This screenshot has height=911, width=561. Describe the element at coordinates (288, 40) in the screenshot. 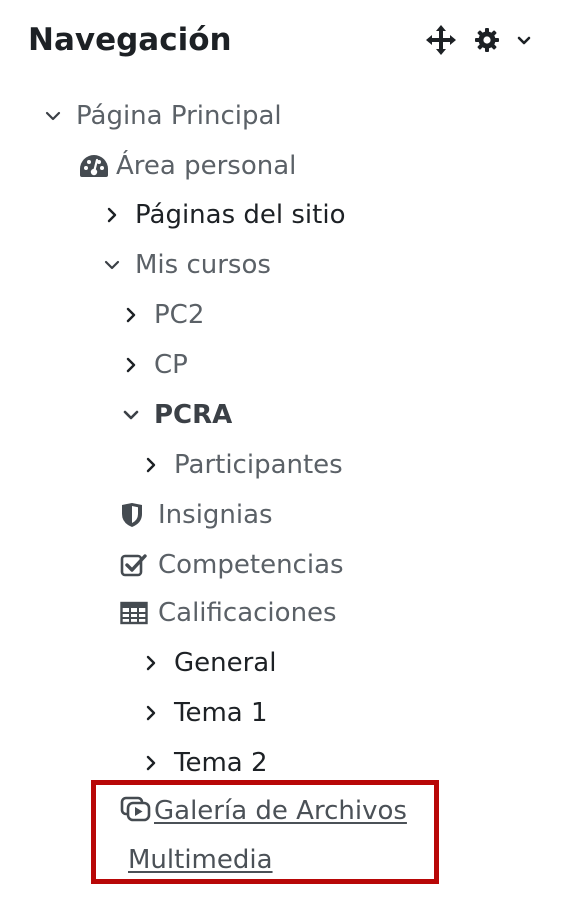

I see `navigation-block-header: Navegación` at that location.